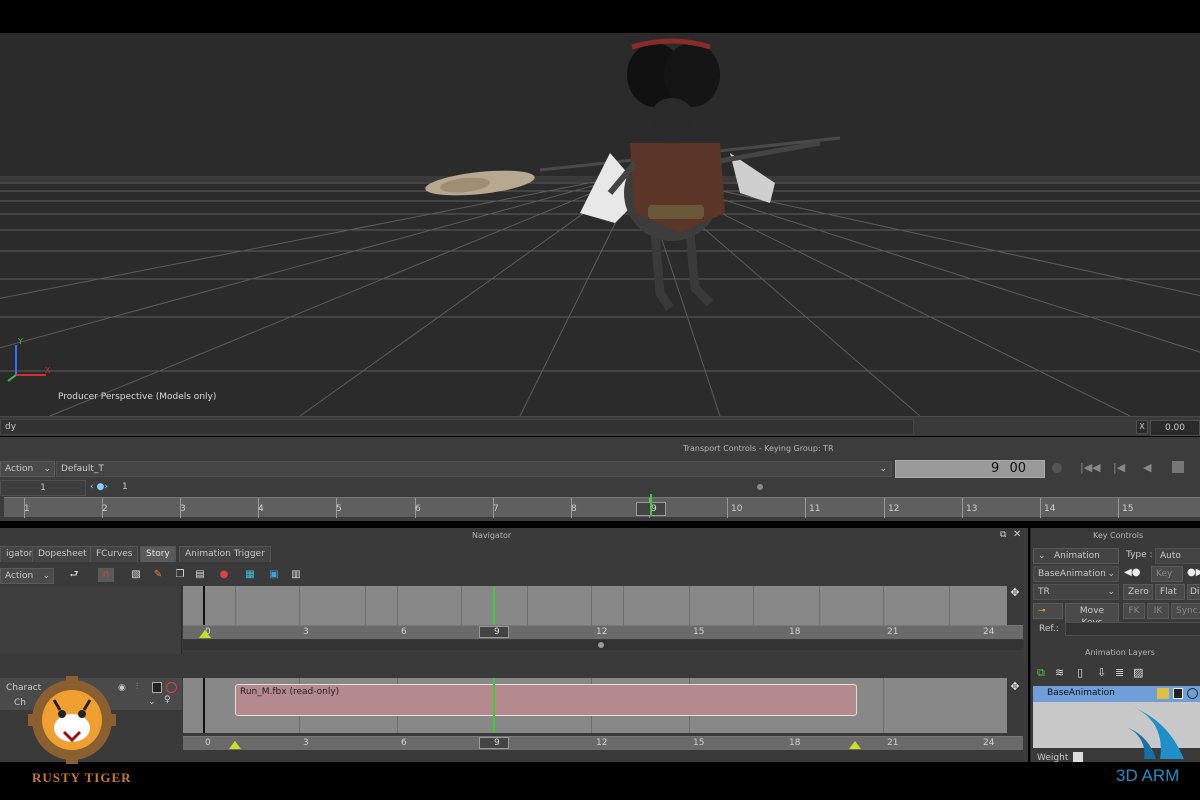  Describe the element at coordinates (152, 702) in the screenshot. I see `chevron-down-icon: ⌄` at that location.